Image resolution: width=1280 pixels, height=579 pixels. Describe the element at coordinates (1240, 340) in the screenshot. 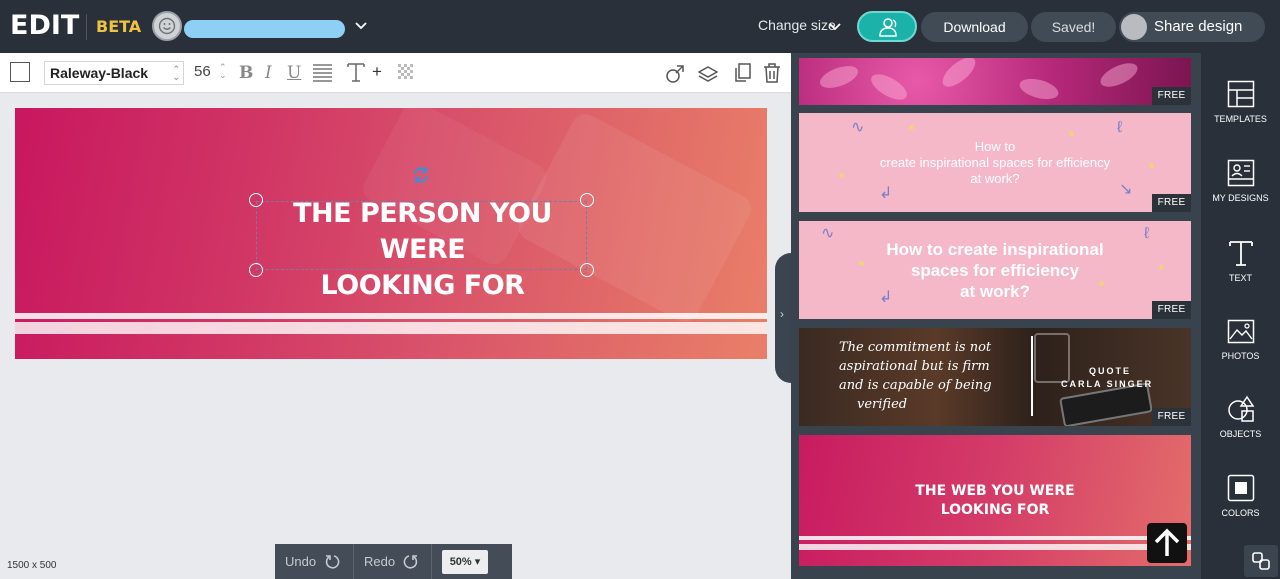

I see `sidebar-item-photos: PHOTOS` at that location.